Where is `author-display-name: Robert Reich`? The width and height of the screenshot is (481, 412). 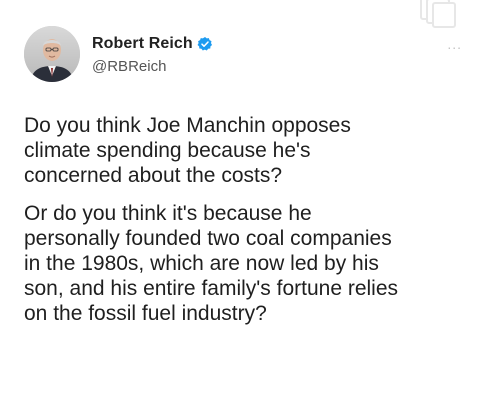
author-display-name: Robert Reich is located at coordinates (142, 44).